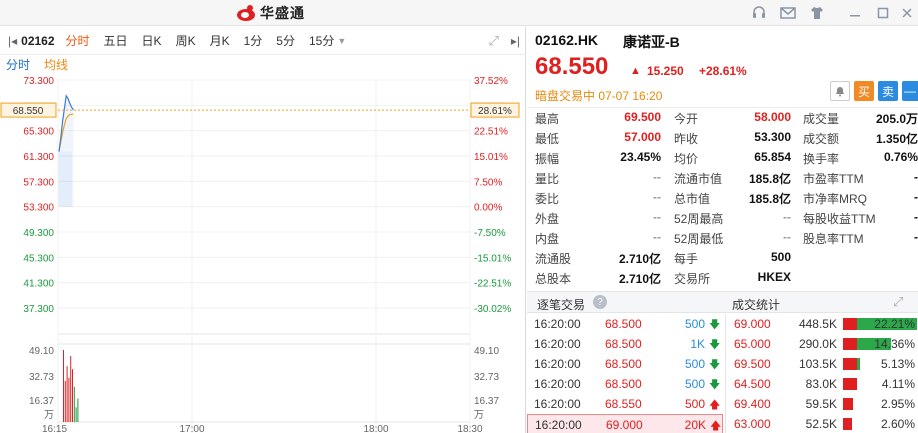  Describe the element at coordinates (752, 384) in the screenshot. I see `stat-price: 64.500` at that location.